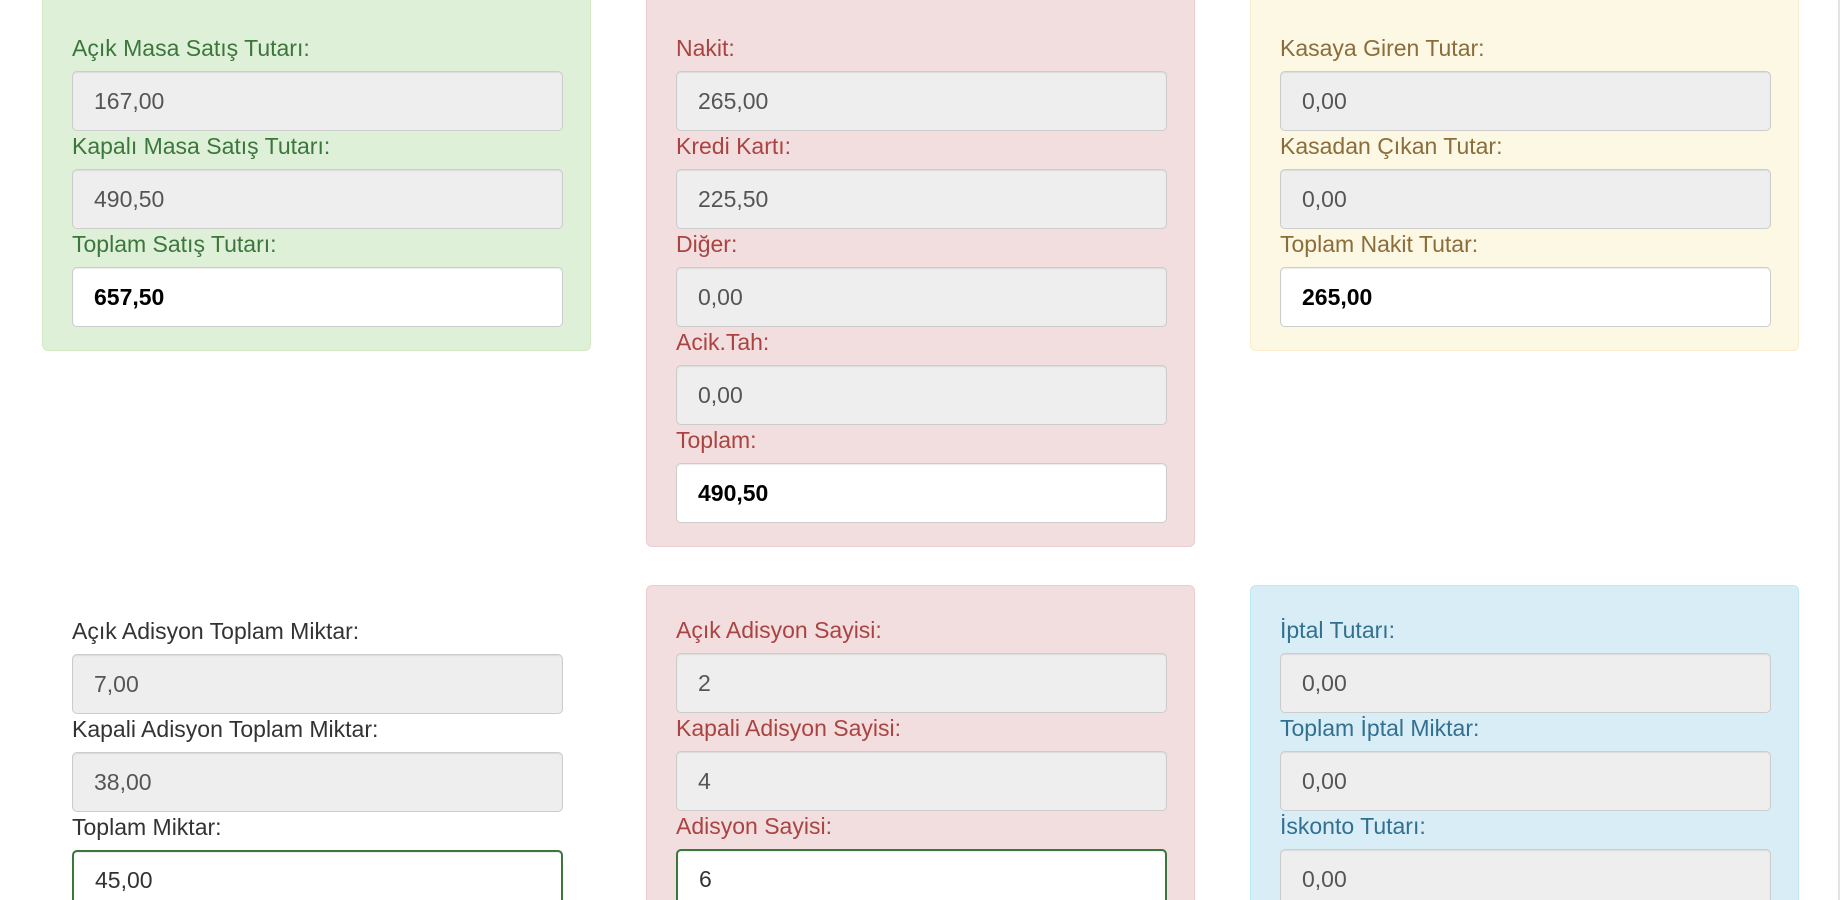 This screenshot has width=1843, height=900. Describe the element at coordinates (921, 199) in the screenshot. I see `credit-card-input: 225,50` at that location.